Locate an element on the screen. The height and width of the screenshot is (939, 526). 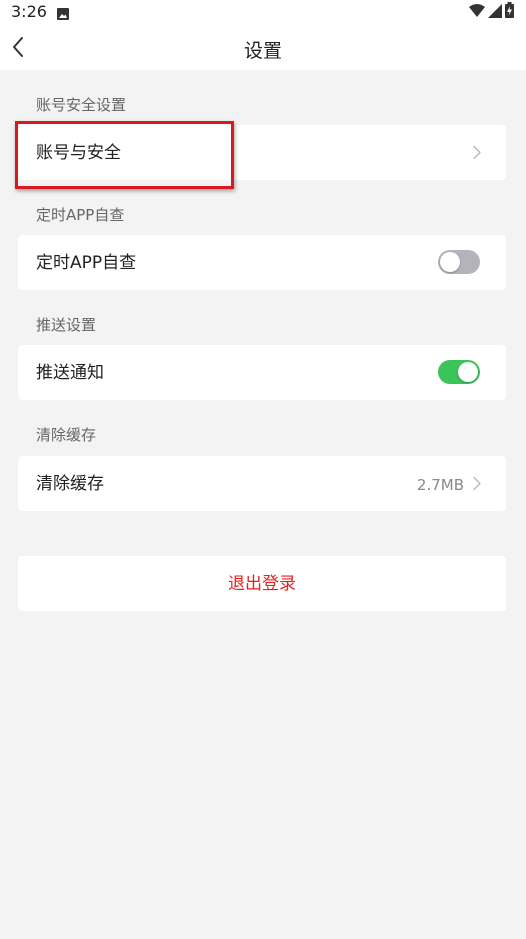
page-title: 设置 is located at coordinates (262, 51).